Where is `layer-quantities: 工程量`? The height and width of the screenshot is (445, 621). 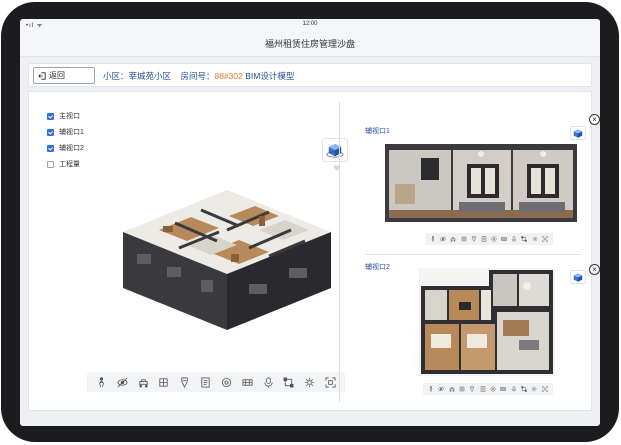 layer-quantities: 工程量 is located at coordinates (65, 164).